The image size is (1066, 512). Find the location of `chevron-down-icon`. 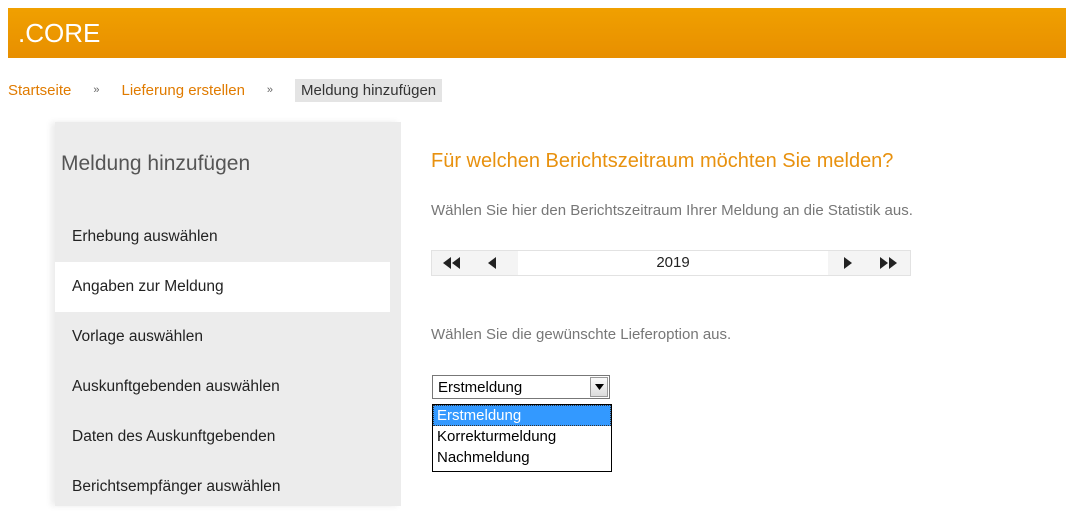

chevron-down-icon is located at coordinates (599, 387).